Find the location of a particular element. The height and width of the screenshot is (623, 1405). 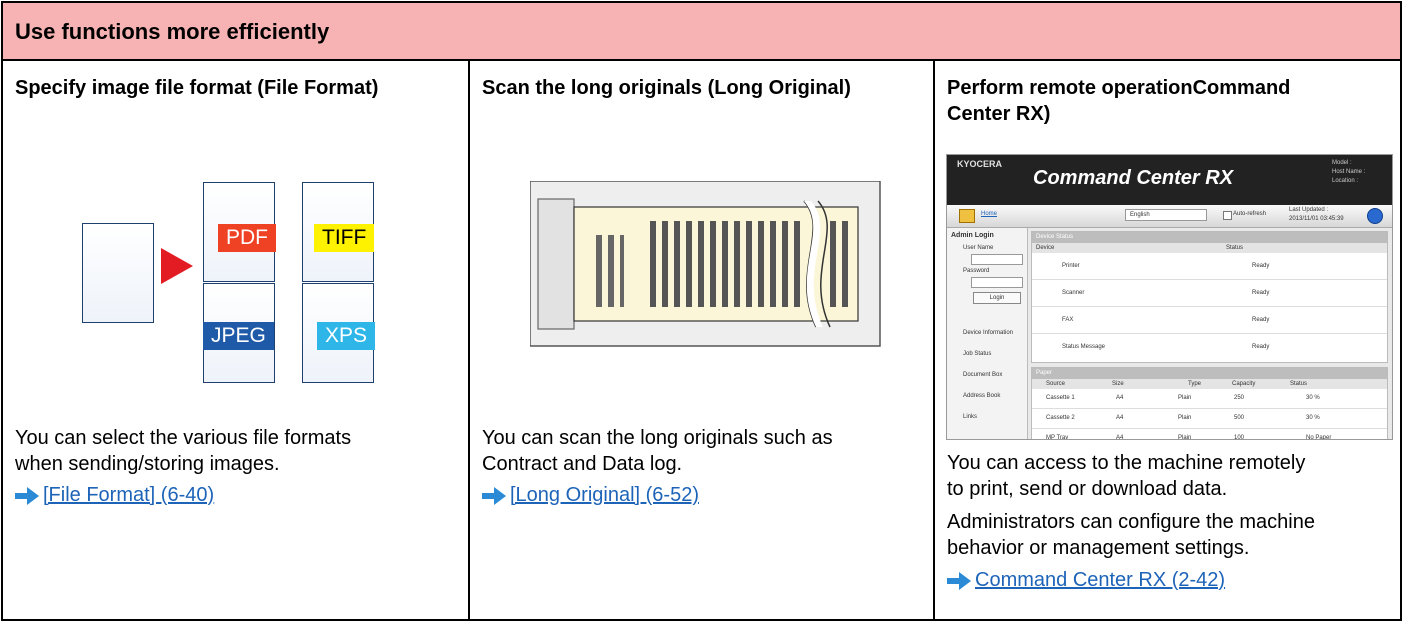

source-document-icon is located at coordinates (118, 273).